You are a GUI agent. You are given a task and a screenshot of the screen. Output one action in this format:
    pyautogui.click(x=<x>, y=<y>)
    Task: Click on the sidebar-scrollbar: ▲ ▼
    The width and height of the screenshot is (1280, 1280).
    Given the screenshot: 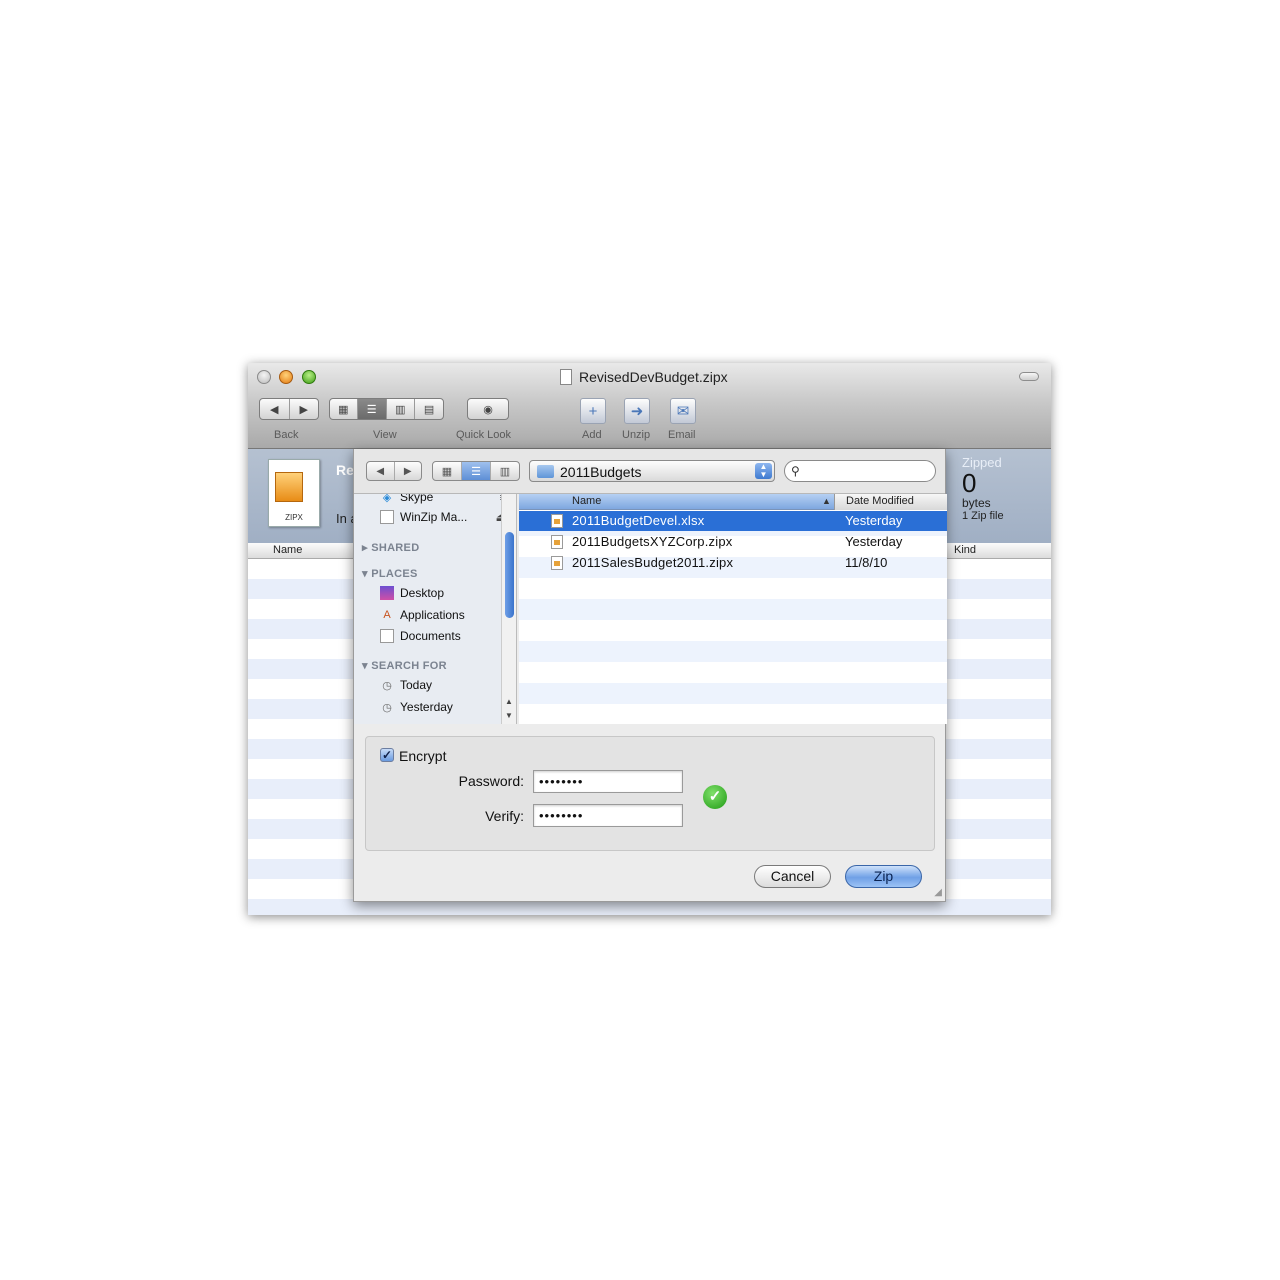 What is the action you would take?
    pyautogui.click(x=508, y=609)
    